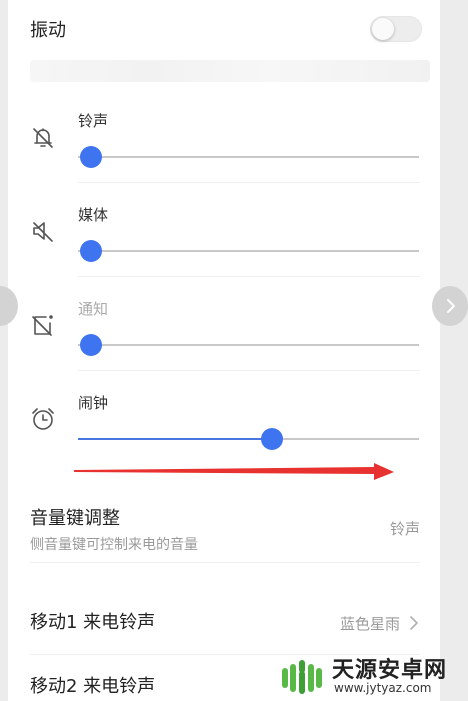  Describe the element at coordinates (404, 529) in the screenshot. I see `volume-key-value: 铃声` at that location.